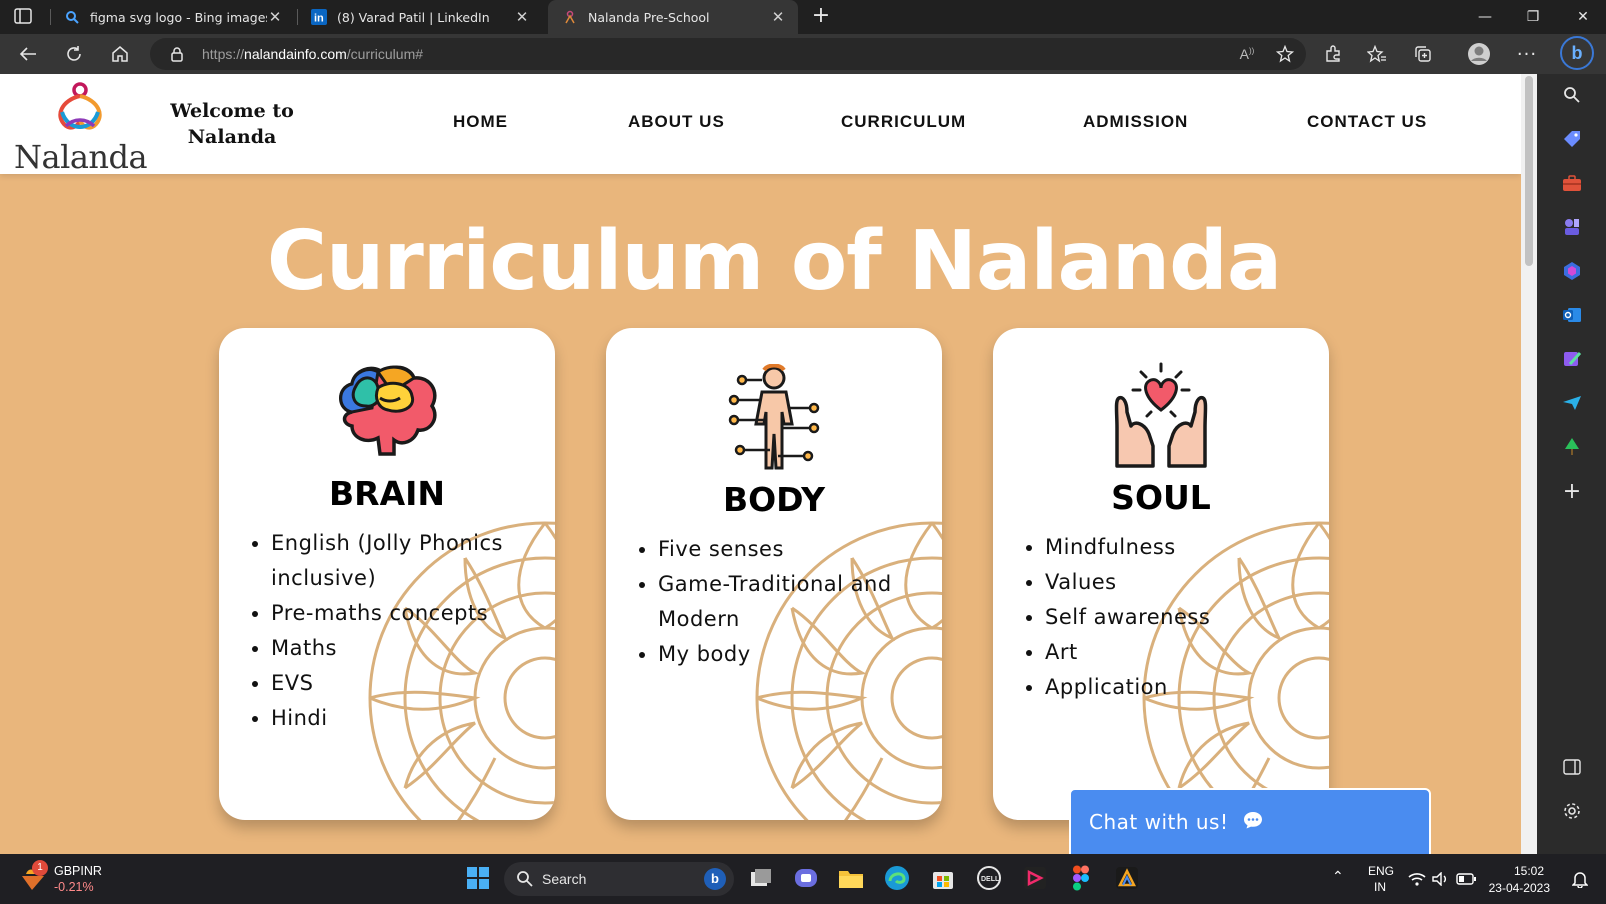  Describe the element at coordinates (1250, 821) in the screenshot. I see `chat-with-us-button: Chat with us!` at that location.